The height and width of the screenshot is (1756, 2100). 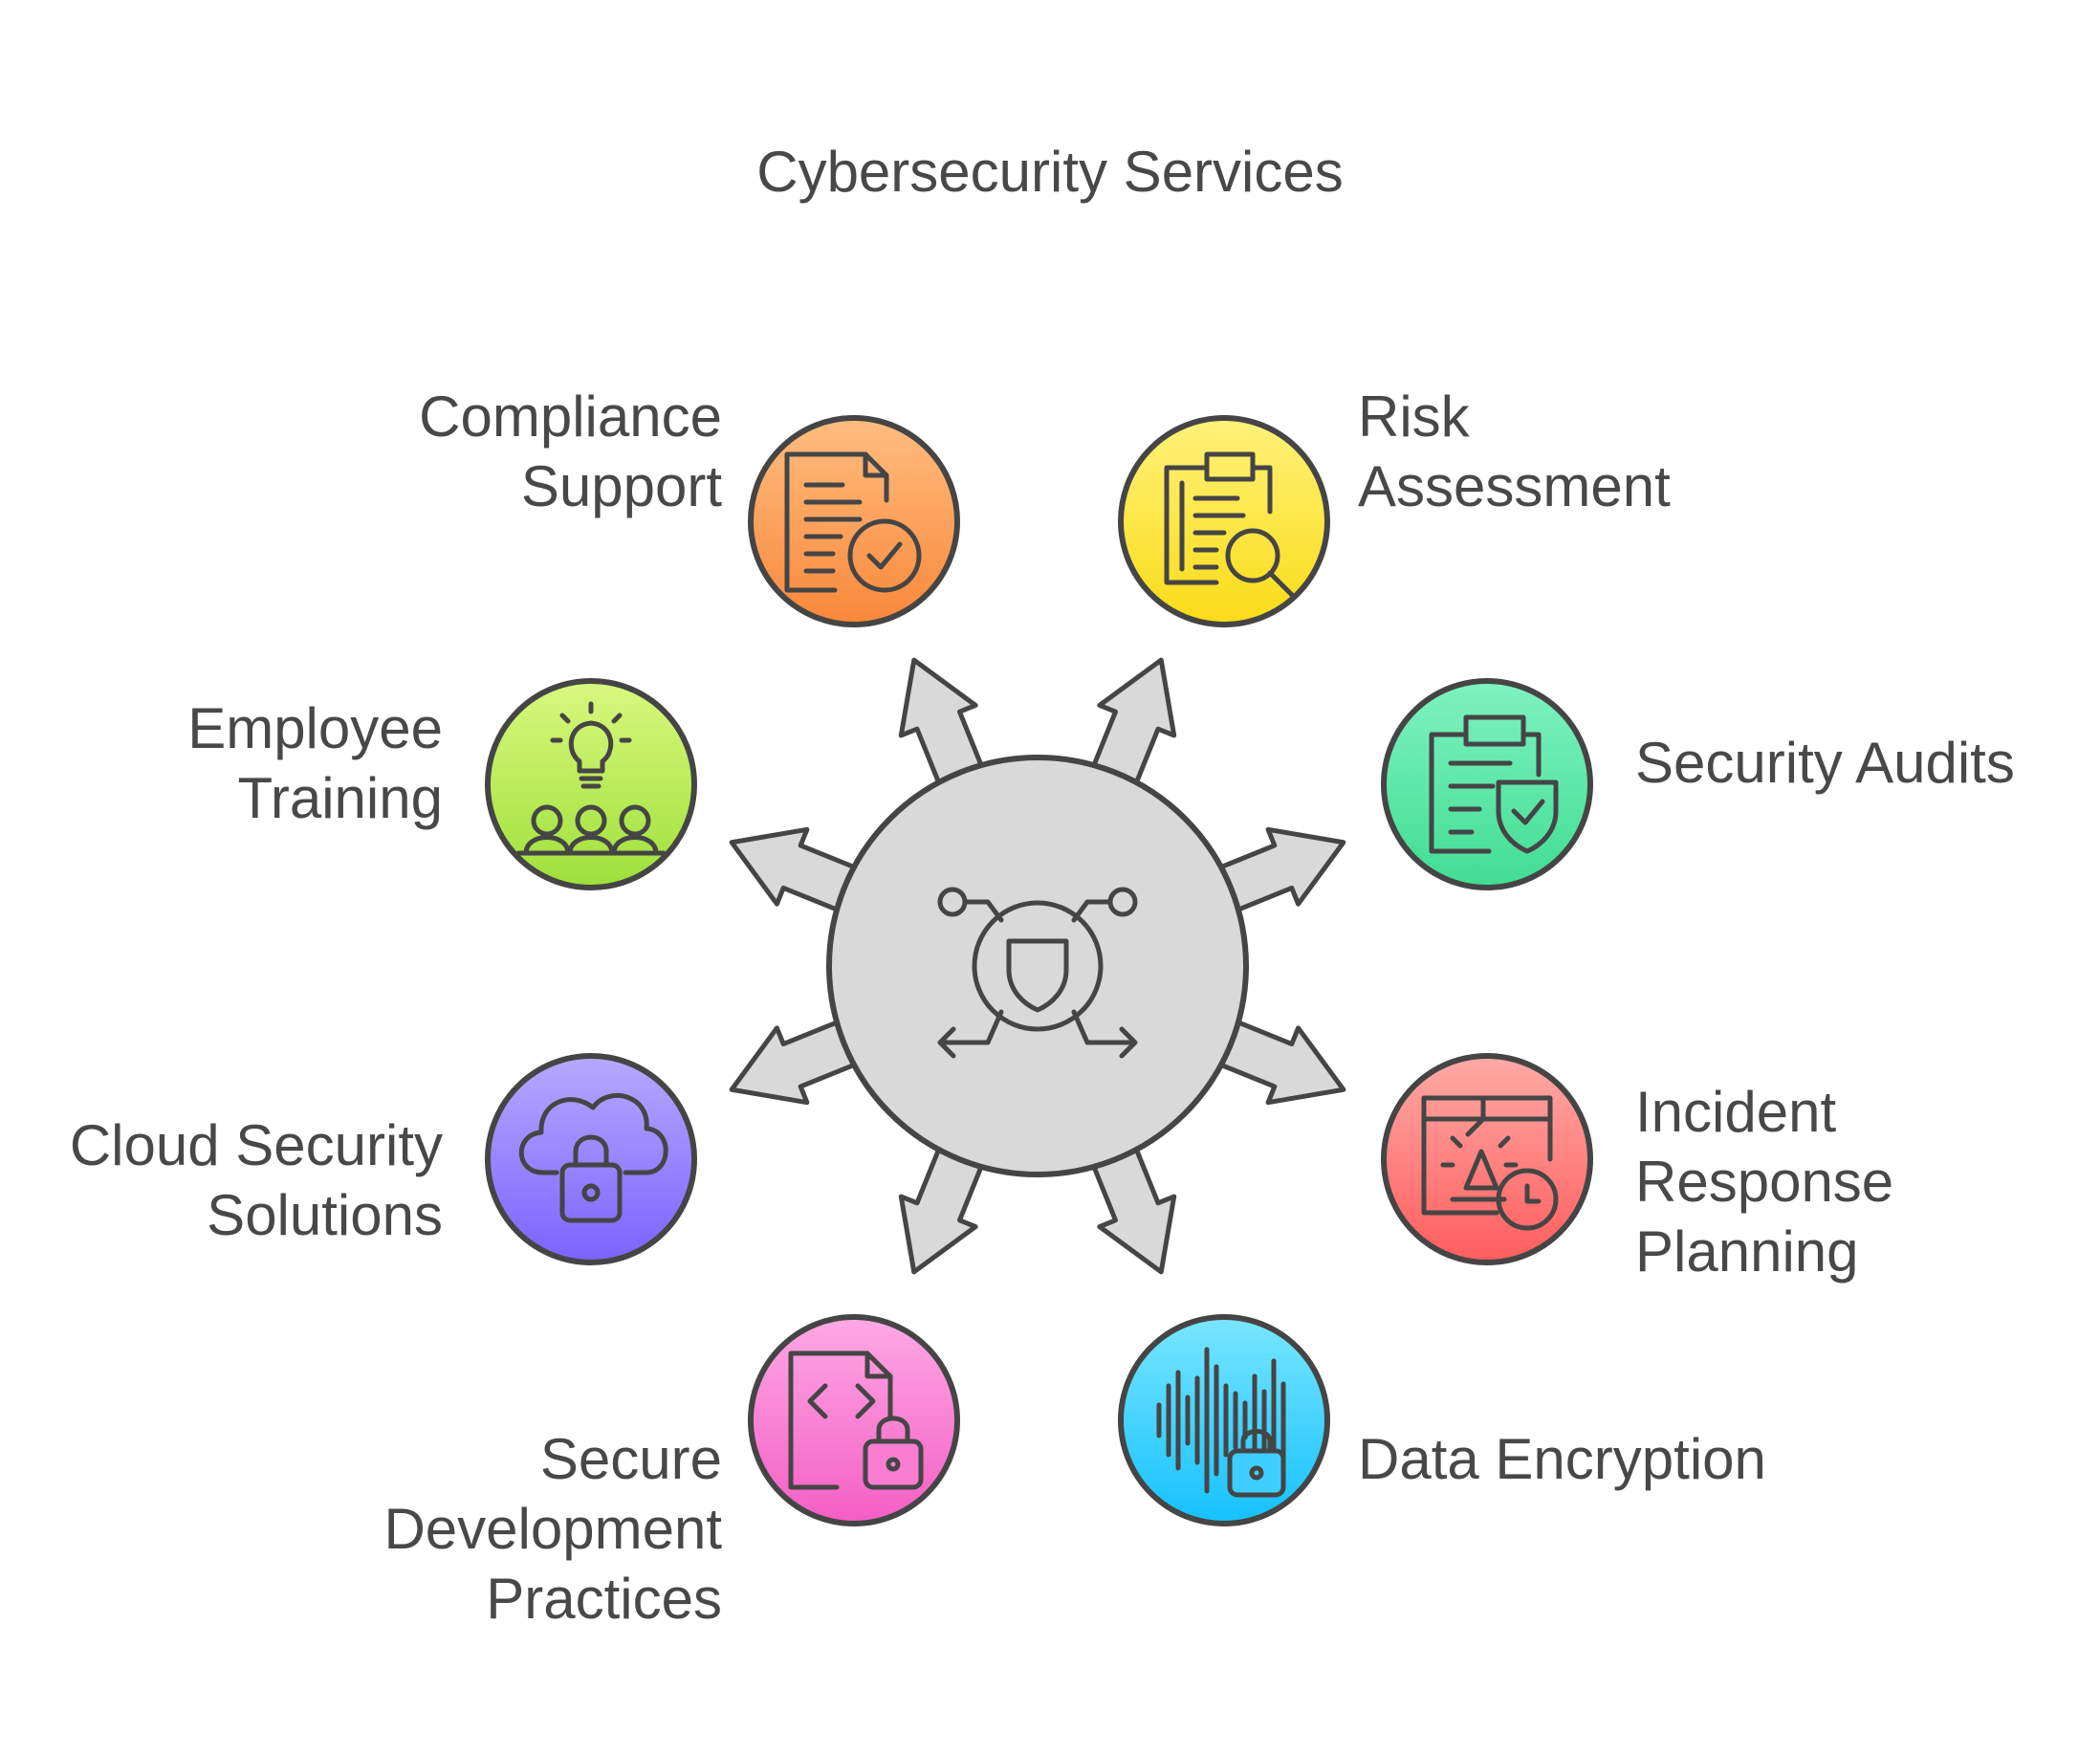 What do you see at coordinates (340, 798) in the screenshot?
I see `service-label-line: Training` at bounding box center [340, 798].